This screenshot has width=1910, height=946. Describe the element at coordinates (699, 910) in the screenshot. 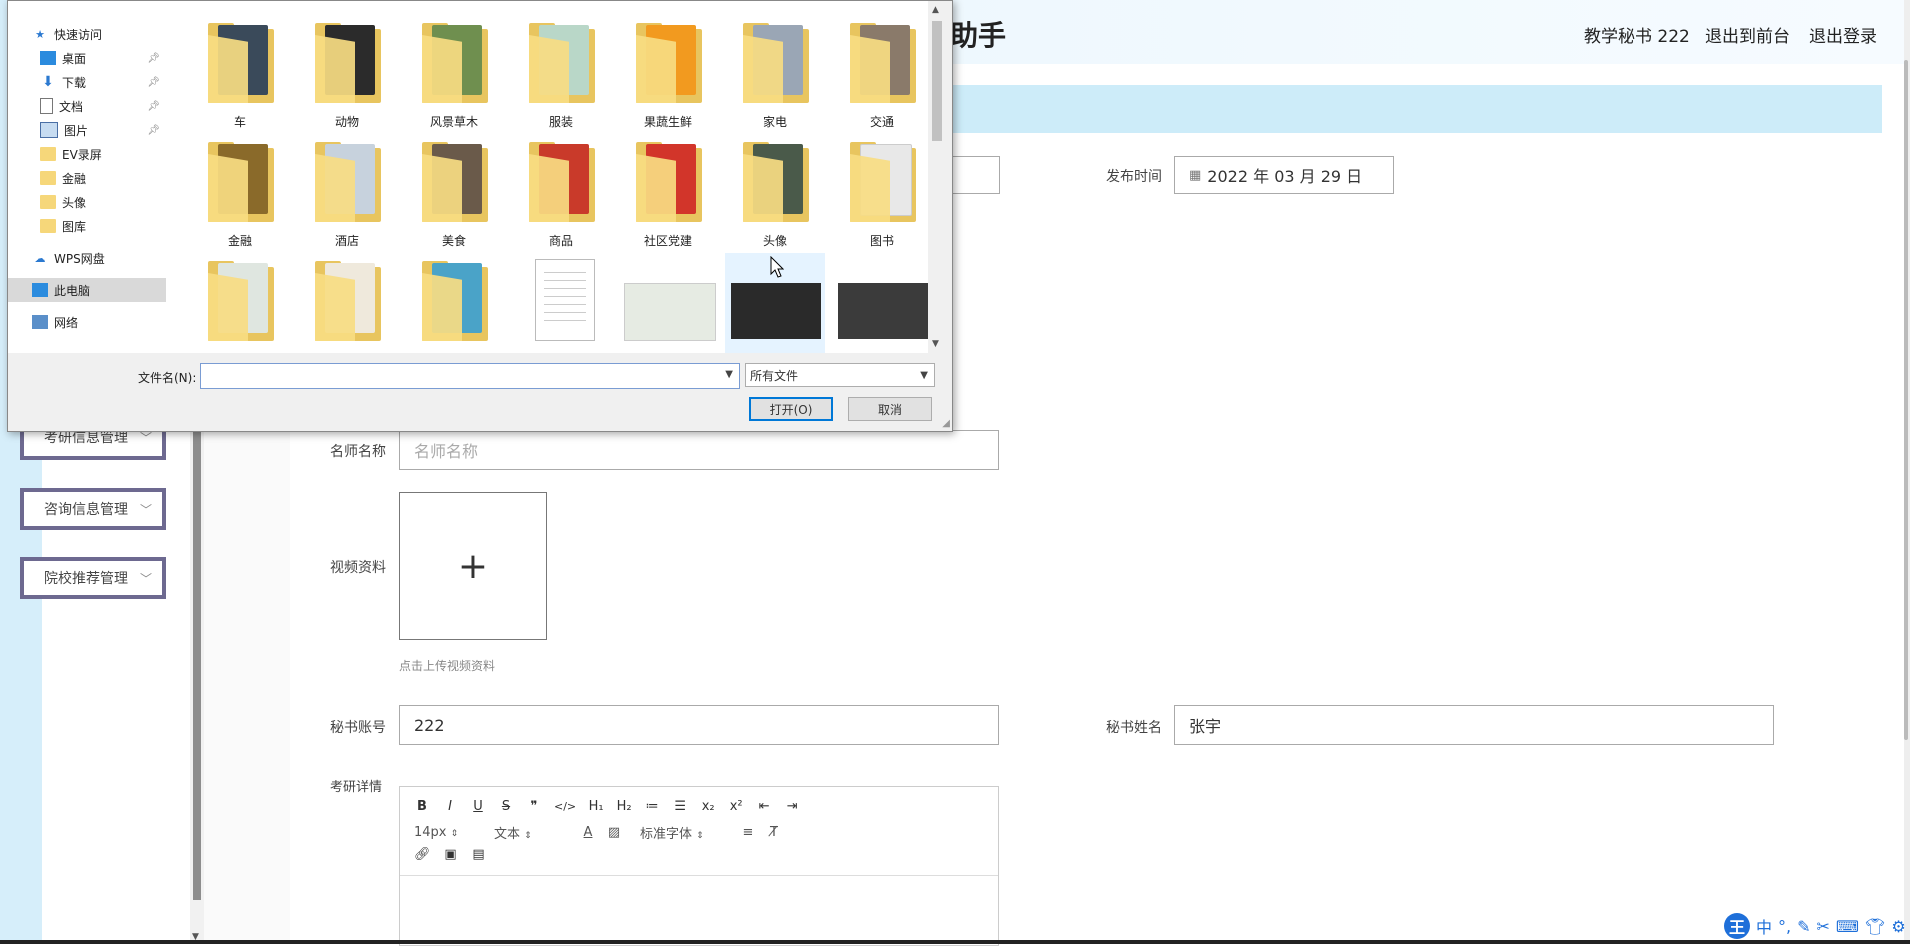

I see `editor-content-area` at that location.